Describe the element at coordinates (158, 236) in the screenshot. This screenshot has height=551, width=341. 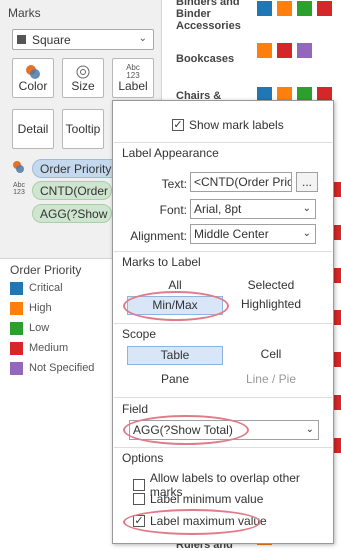
I see `alignment-label: Alignment:` at that location.